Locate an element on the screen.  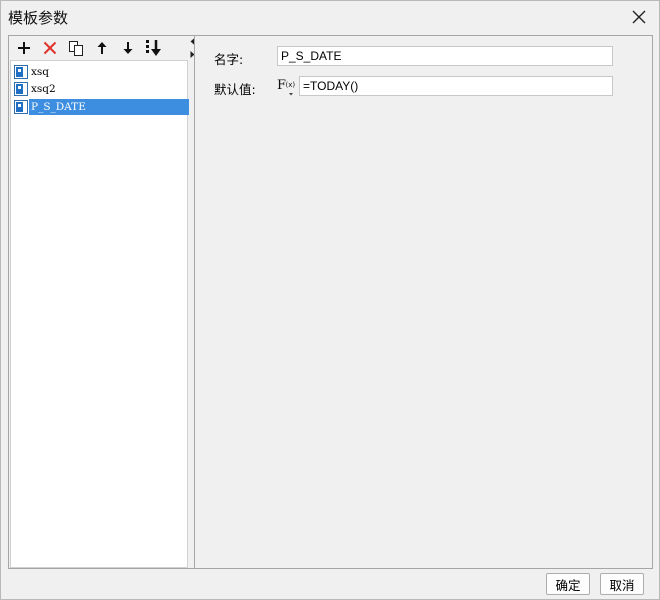
arrow-down-icon is located at coordinates (128, 48).